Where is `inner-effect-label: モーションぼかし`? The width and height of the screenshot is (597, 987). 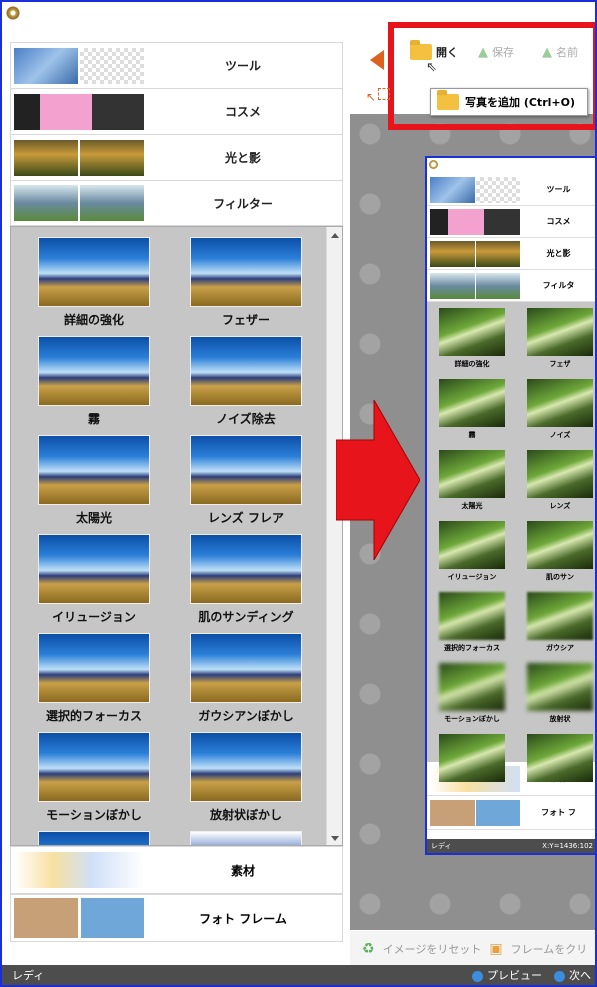 inner-effect-label: モーションぼかし is located at coordinates (472, 719).